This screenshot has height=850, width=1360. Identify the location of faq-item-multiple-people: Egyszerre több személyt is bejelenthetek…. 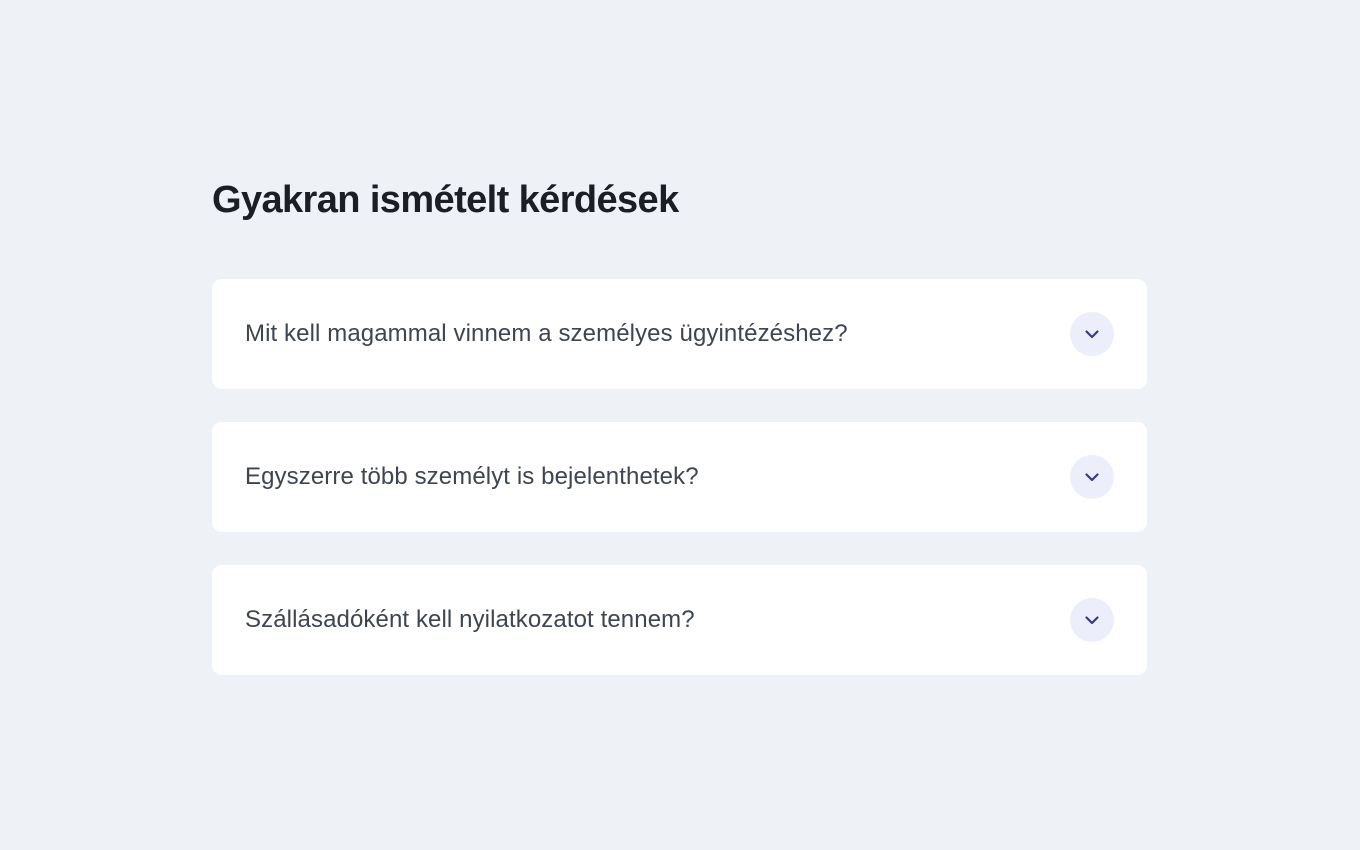
(679, 477).